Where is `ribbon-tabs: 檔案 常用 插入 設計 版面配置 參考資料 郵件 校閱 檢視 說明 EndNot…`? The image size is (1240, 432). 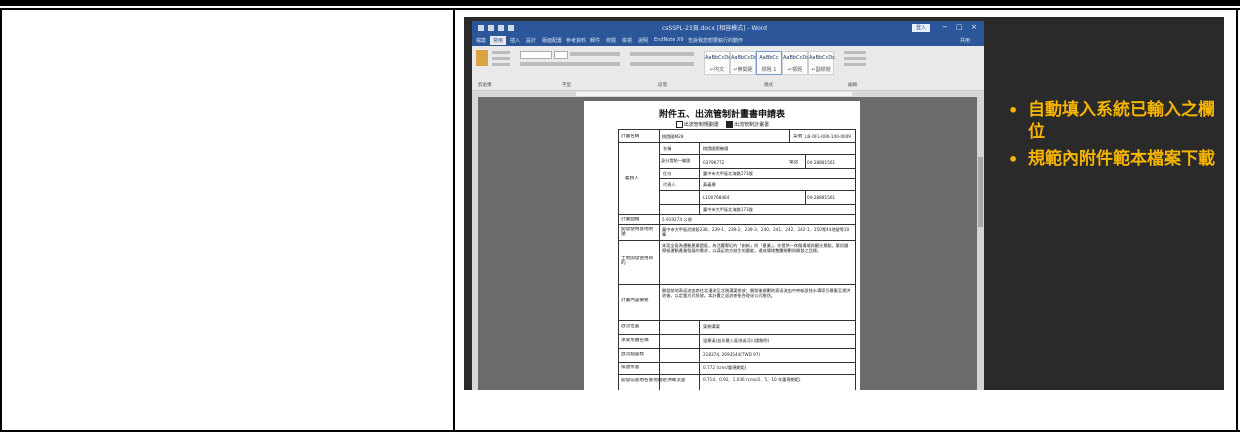
ribbon-tabs: 檔案 常用 插入 設計 版面配置 參考資料 郵件 校閱 檢視 說明 EndNot… is located at coordinates (728, 40).